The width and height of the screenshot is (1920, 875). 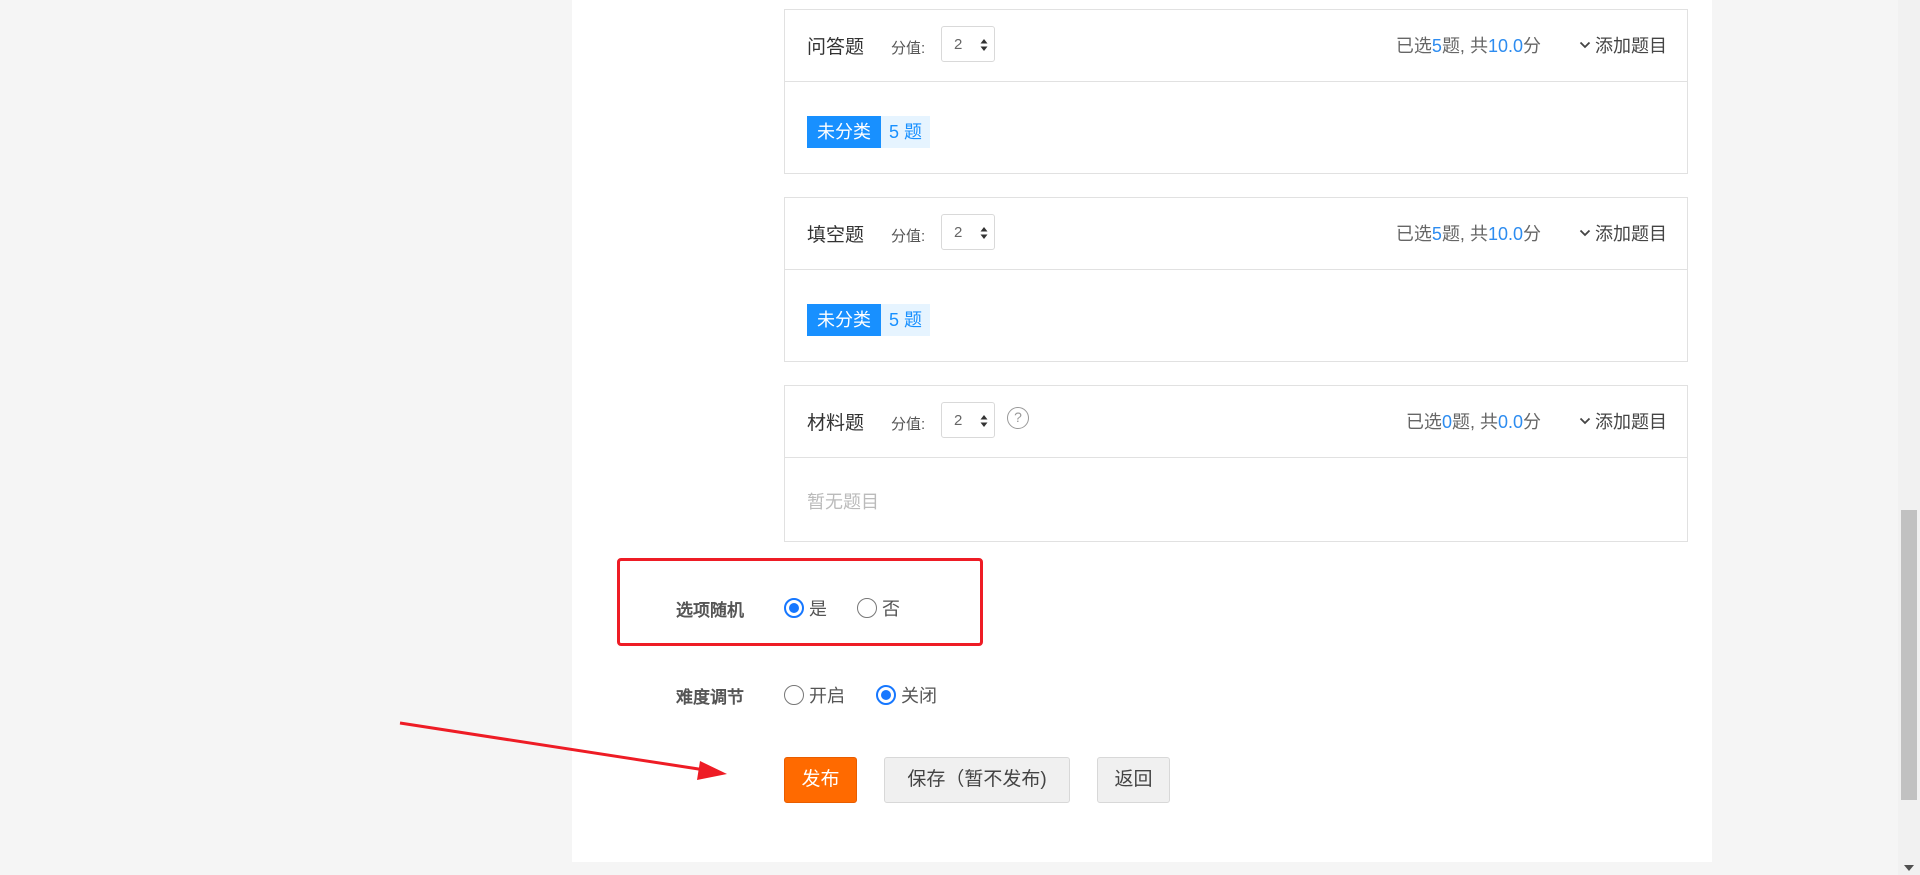 What do you see at coordinates (800, 602) in the screenshot?
I see `annotation-highlight-box` at bounding box center [800, 602].